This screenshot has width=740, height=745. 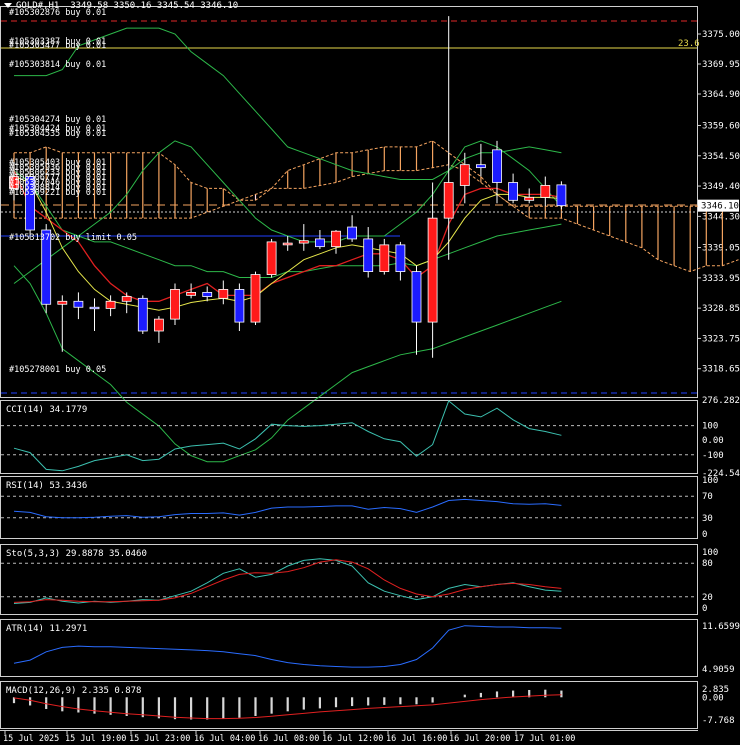 I want to click on time-tick-label: 15 Jul 19:00, so click(x=95, y=739).